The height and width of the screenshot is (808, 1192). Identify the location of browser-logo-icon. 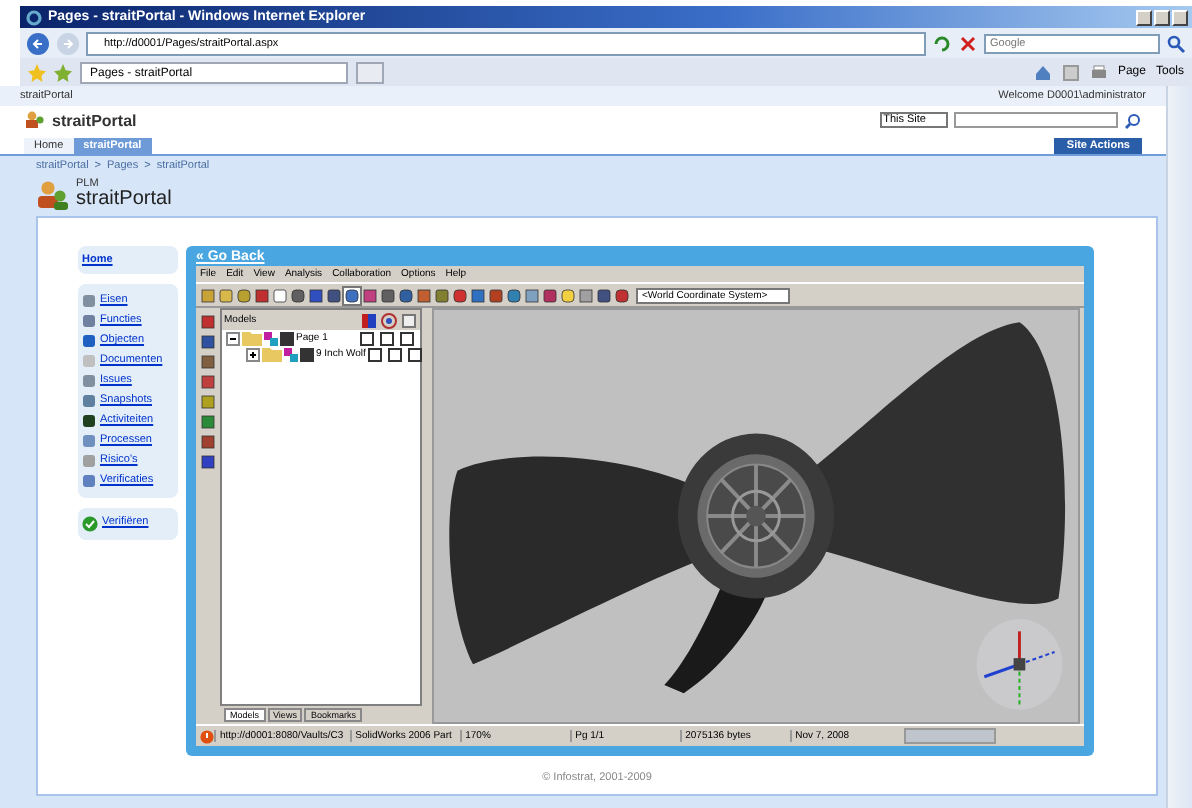
(34, 17).